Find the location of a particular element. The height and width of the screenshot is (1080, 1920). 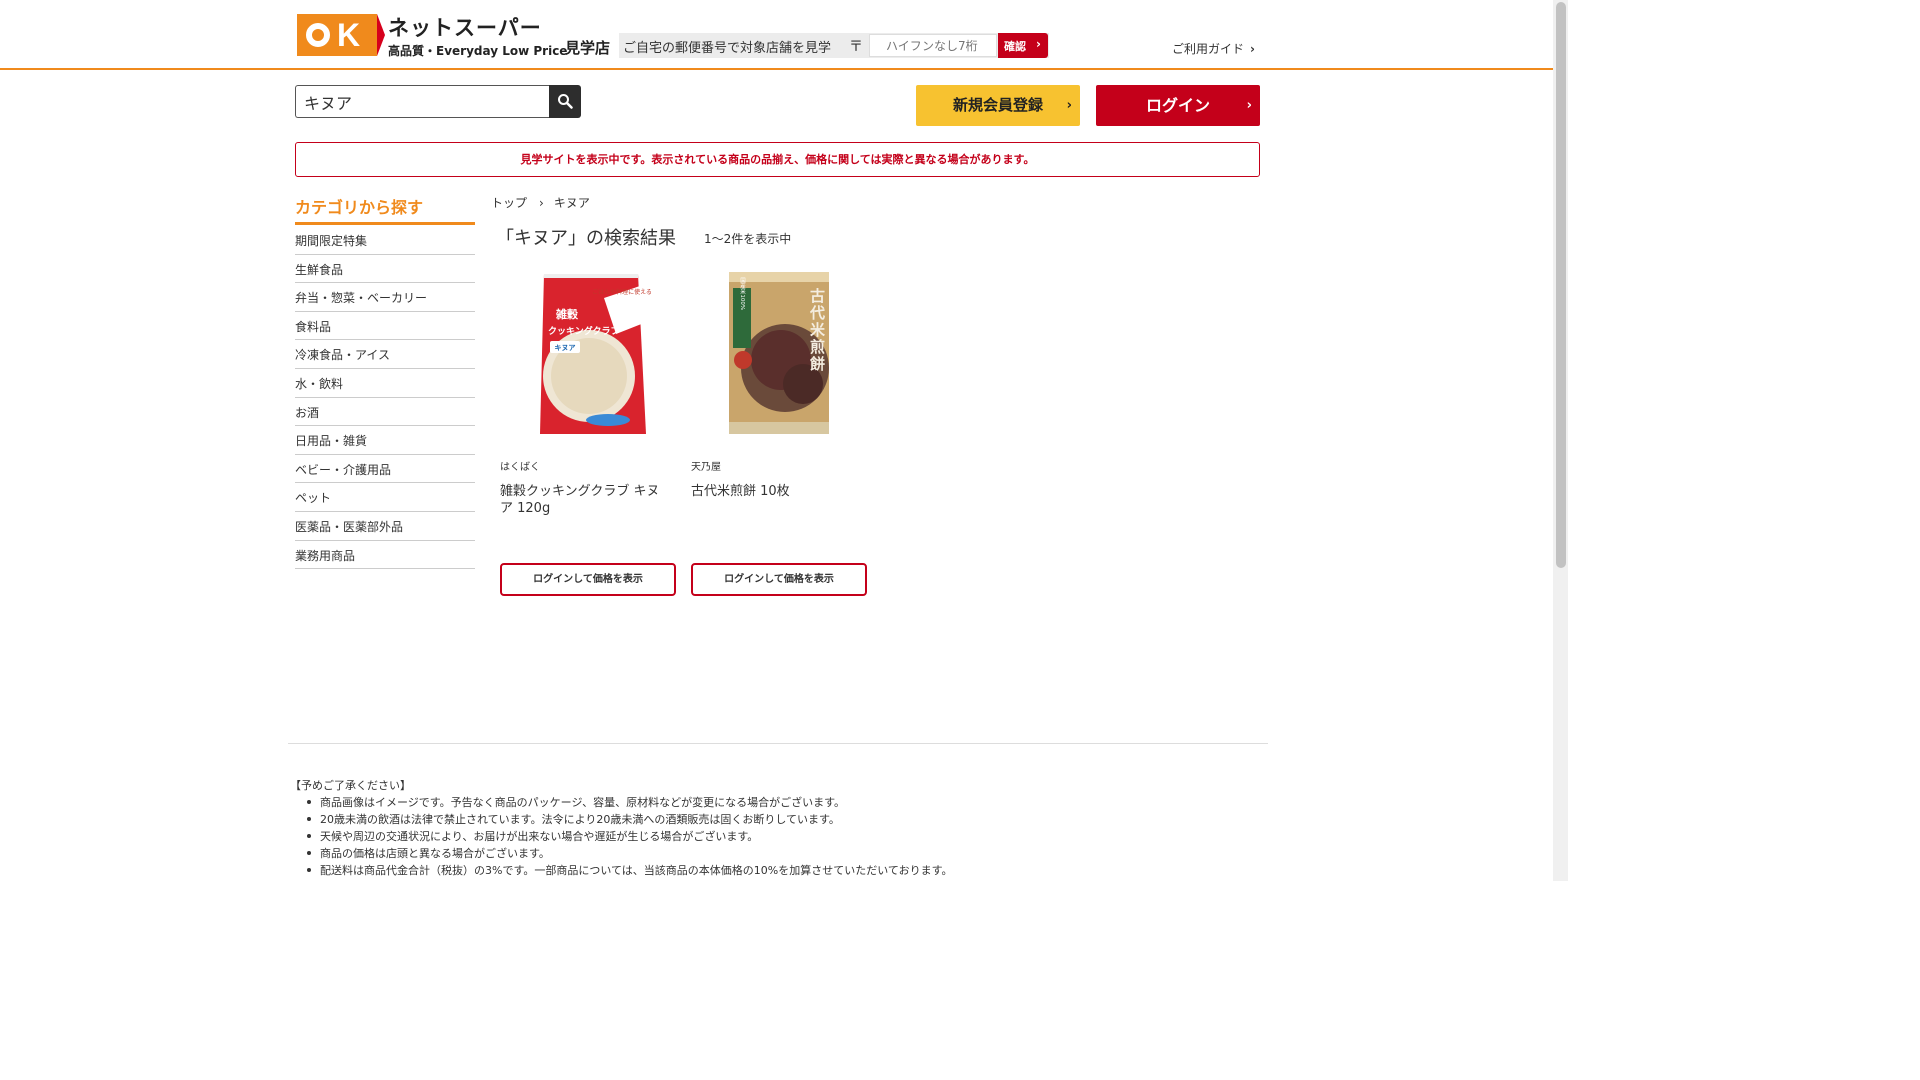

guide-link: ご利用ガイド › is located at coordinates (1213, 48).